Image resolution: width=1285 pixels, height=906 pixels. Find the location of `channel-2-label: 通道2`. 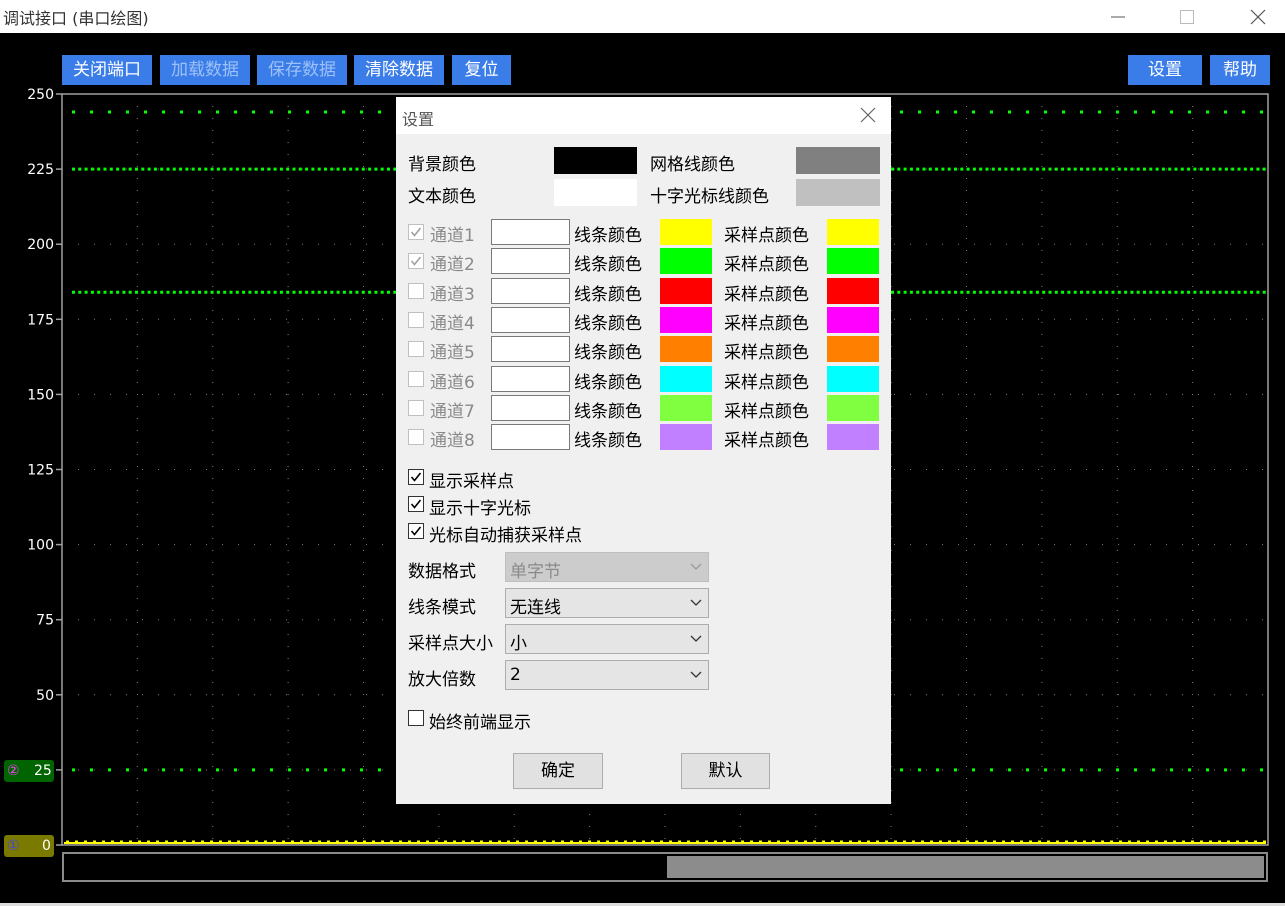

channel-2-label: 通道2 is located at coordinates (452, 265).